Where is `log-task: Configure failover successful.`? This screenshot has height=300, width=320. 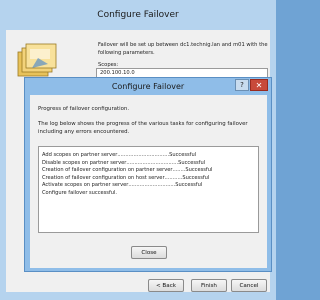 log-task: Configure failover successful. is located at coordinates (80, 192).